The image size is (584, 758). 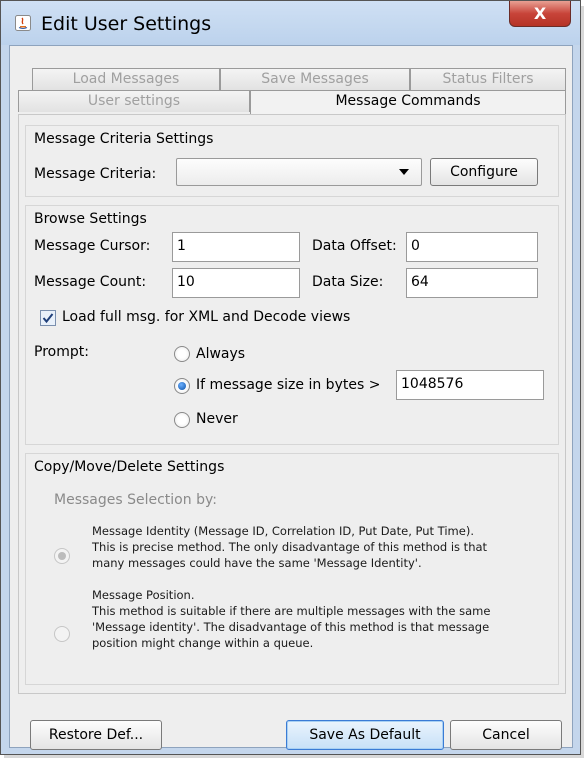 What do you see at coordinates (23, 23) in the screenshot?
I see `java-app-icon` at bounding box center [23, 23].